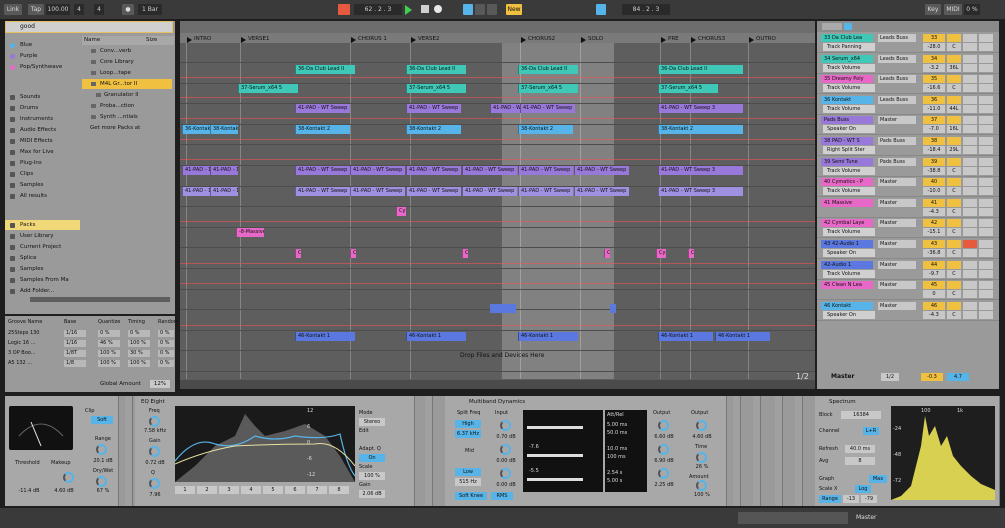 This screenshot has width=1005, height=528. Describe the element at coordinates (934, 88) in the screenshot. I see `track-volume: -16.6` at that location.